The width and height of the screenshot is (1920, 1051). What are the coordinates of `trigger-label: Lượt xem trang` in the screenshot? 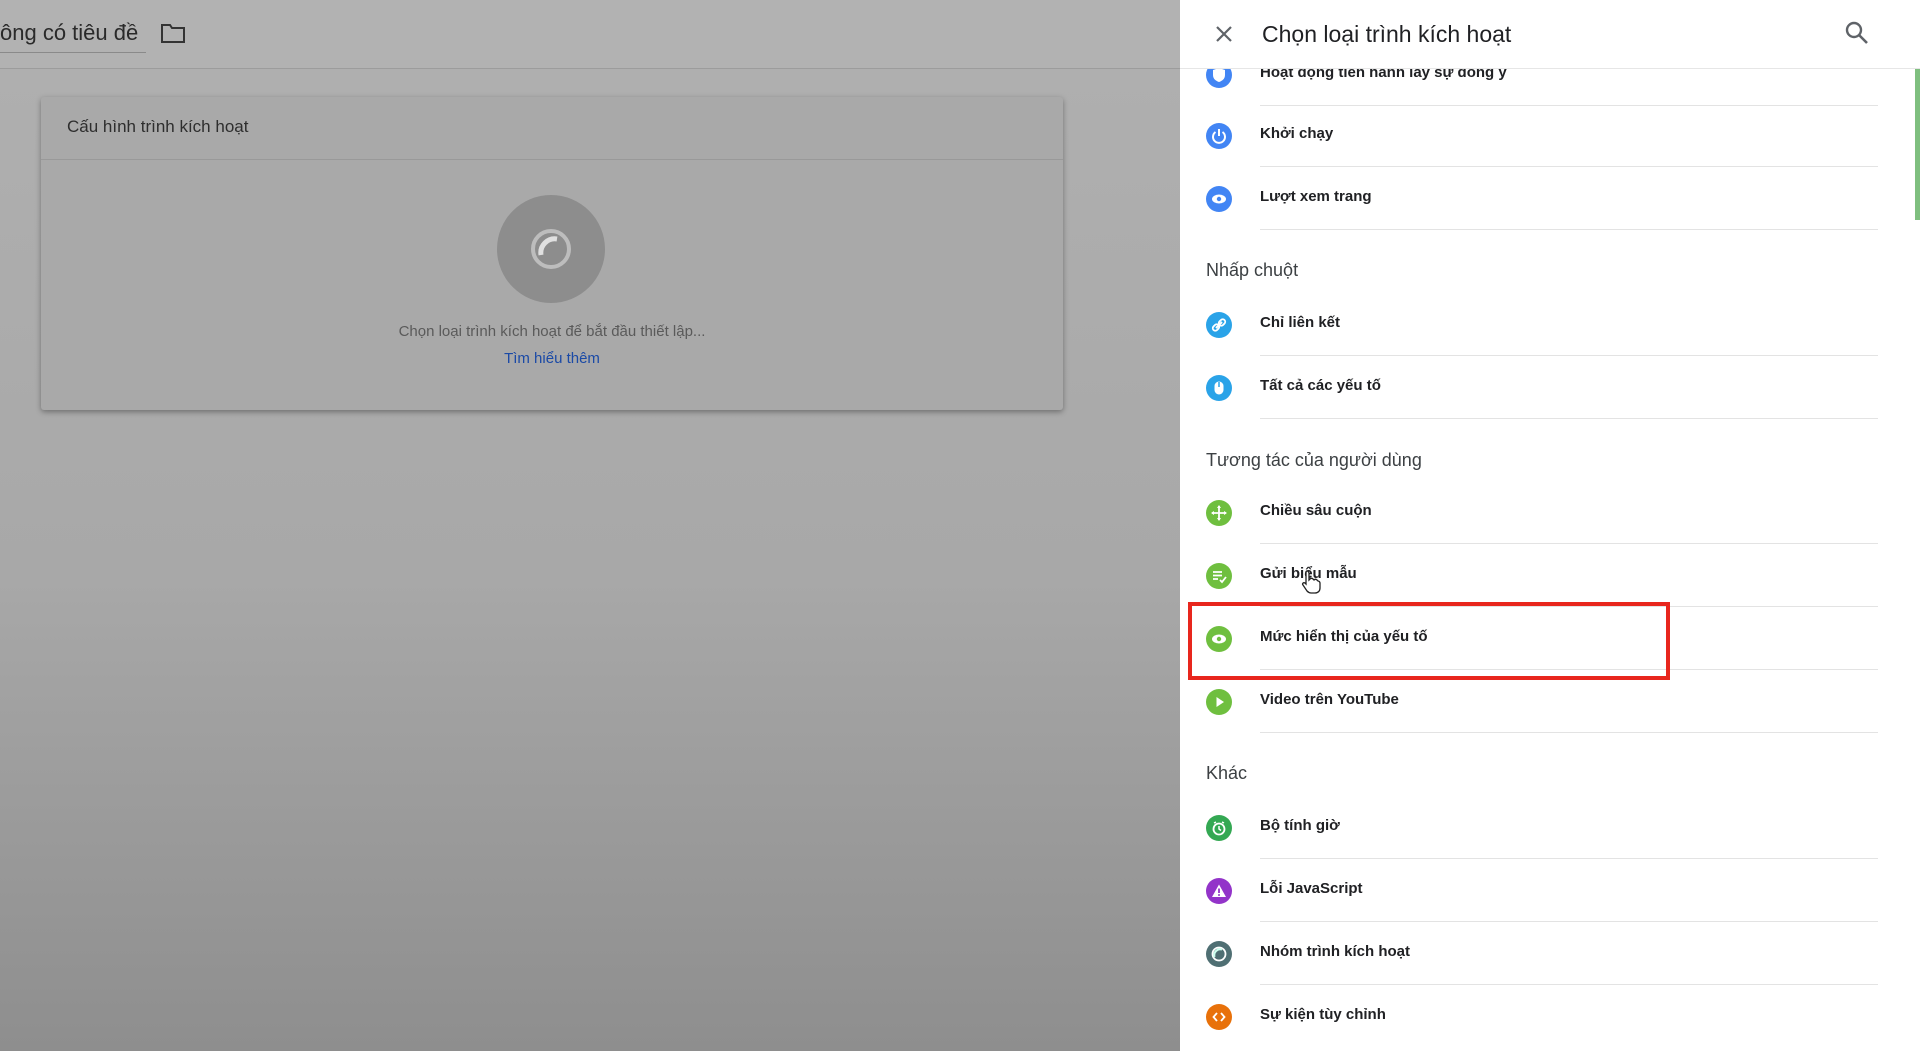 It's located at (1316, 196).